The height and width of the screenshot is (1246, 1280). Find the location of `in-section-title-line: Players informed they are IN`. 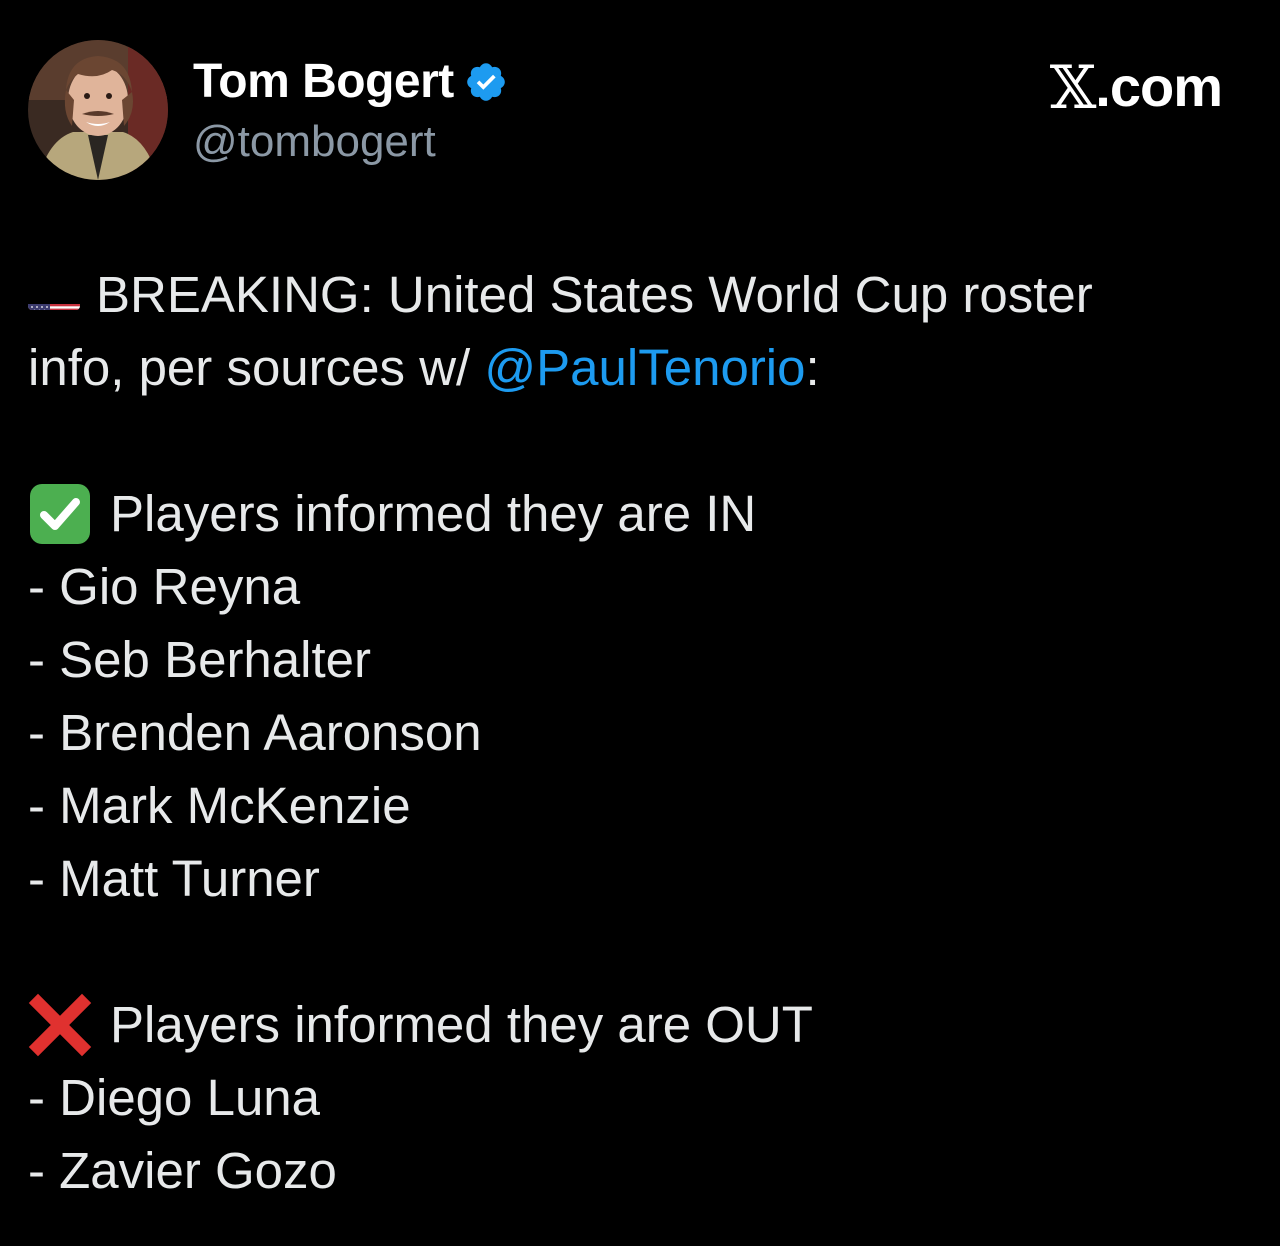

in-section-title-line: Players informed they are IN is located at coordinates (643, 513).